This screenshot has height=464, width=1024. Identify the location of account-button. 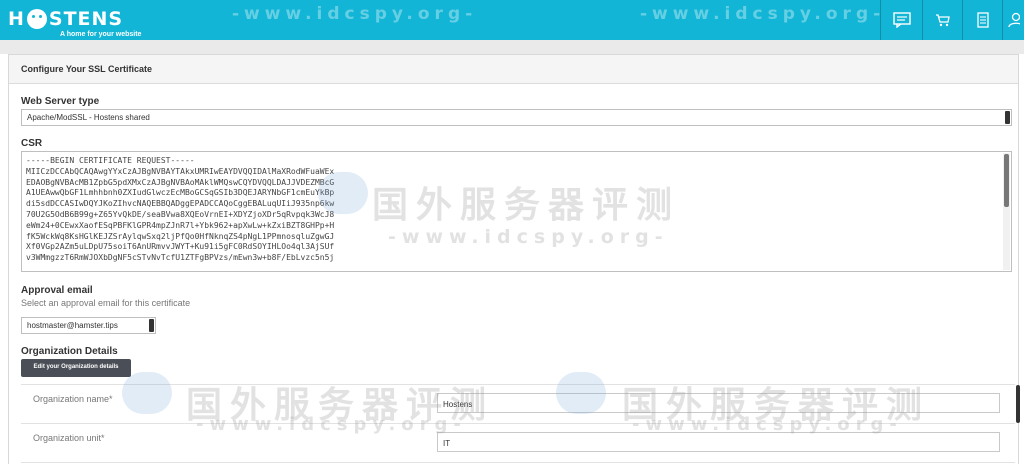
(1013, 20).